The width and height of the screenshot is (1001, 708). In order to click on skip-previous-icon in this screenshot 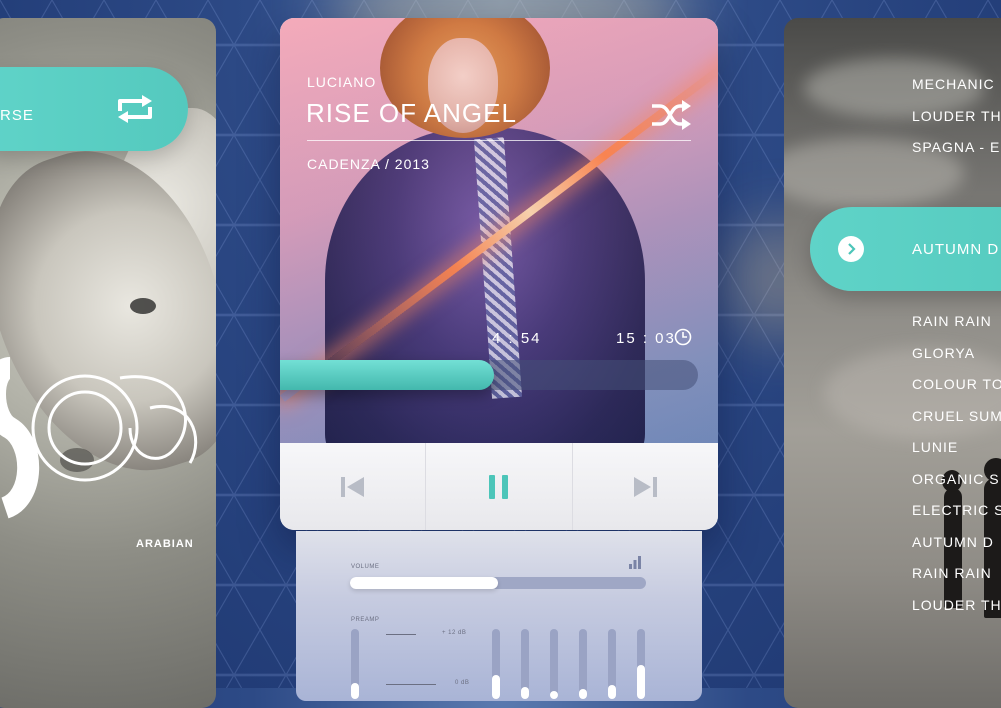, I will do `click(352, 486)`.